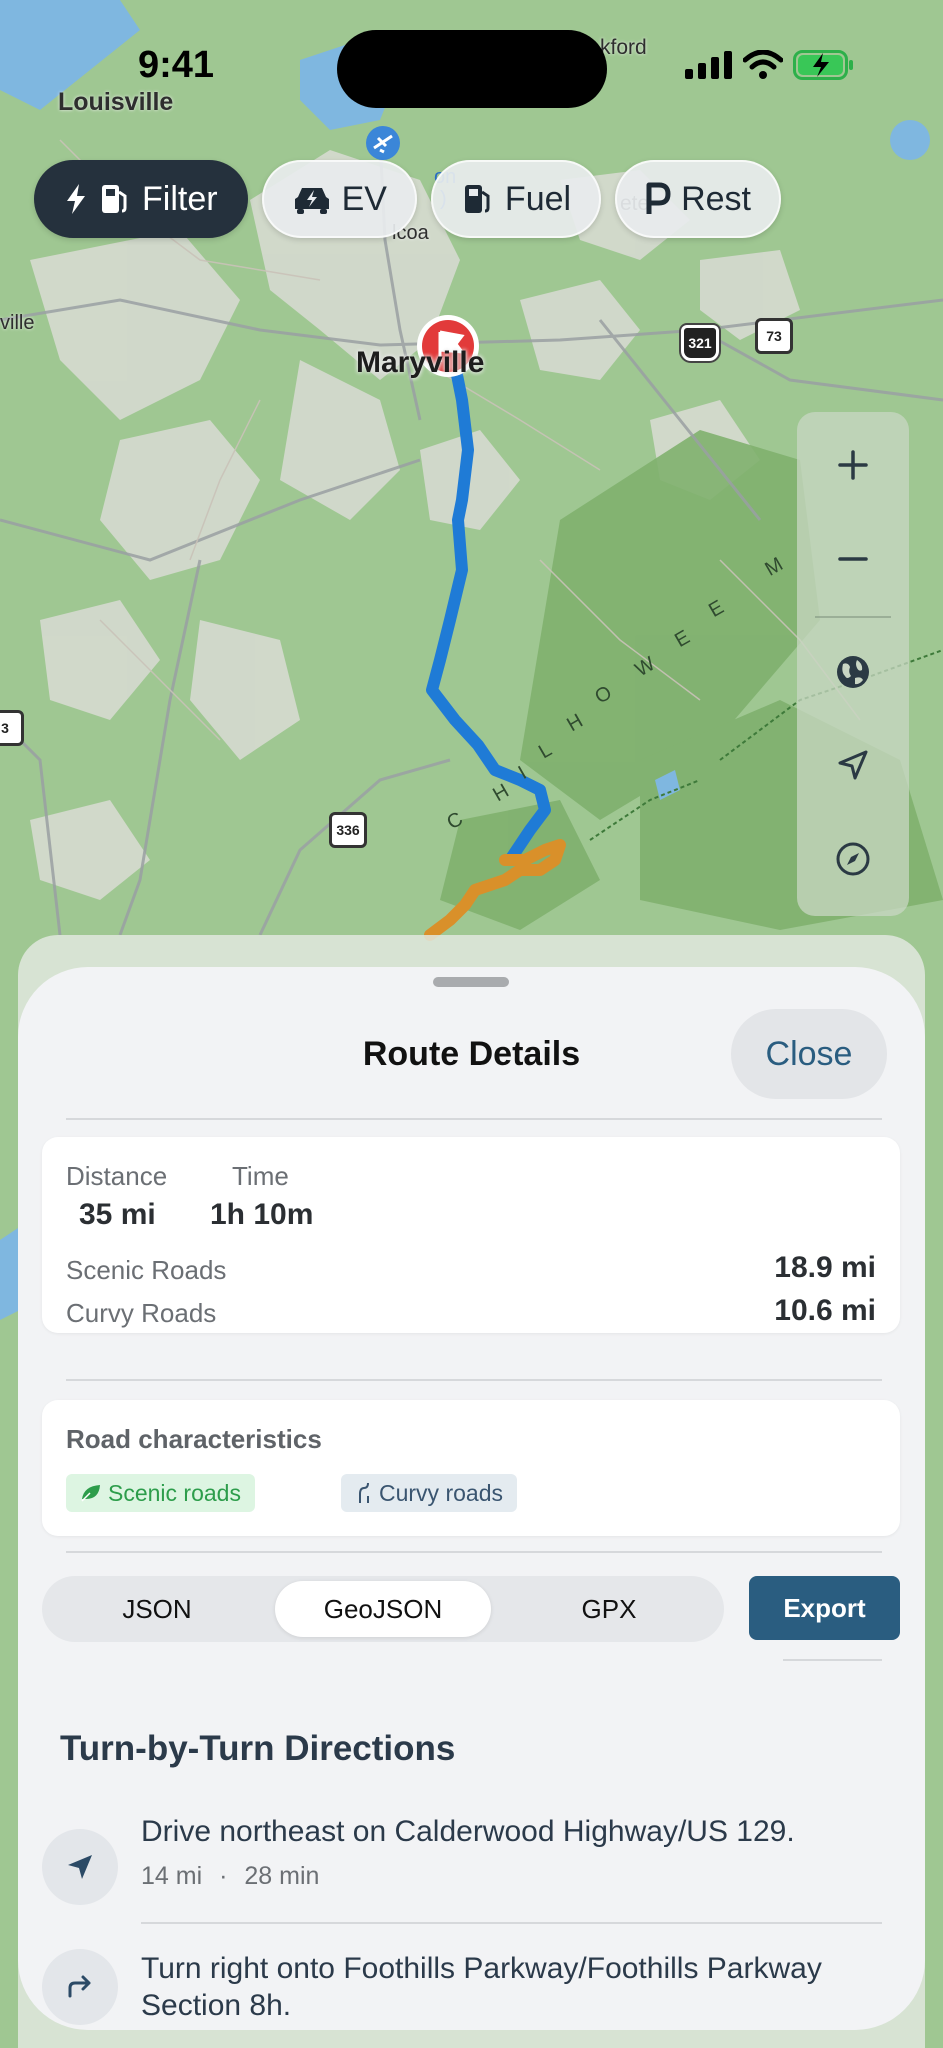 This screenshot has height=2048, width=943. Describe the element at coordinates (117, 1214) in the screenshot. I see `distance-value: 35 mi` at that location.